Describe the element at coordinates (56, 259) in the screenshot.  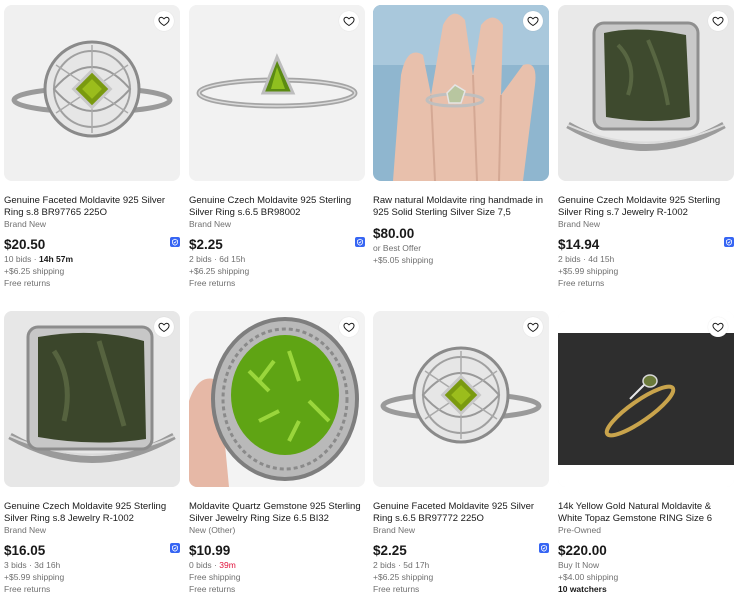
I see `time-left: 14h 57m` at that location.